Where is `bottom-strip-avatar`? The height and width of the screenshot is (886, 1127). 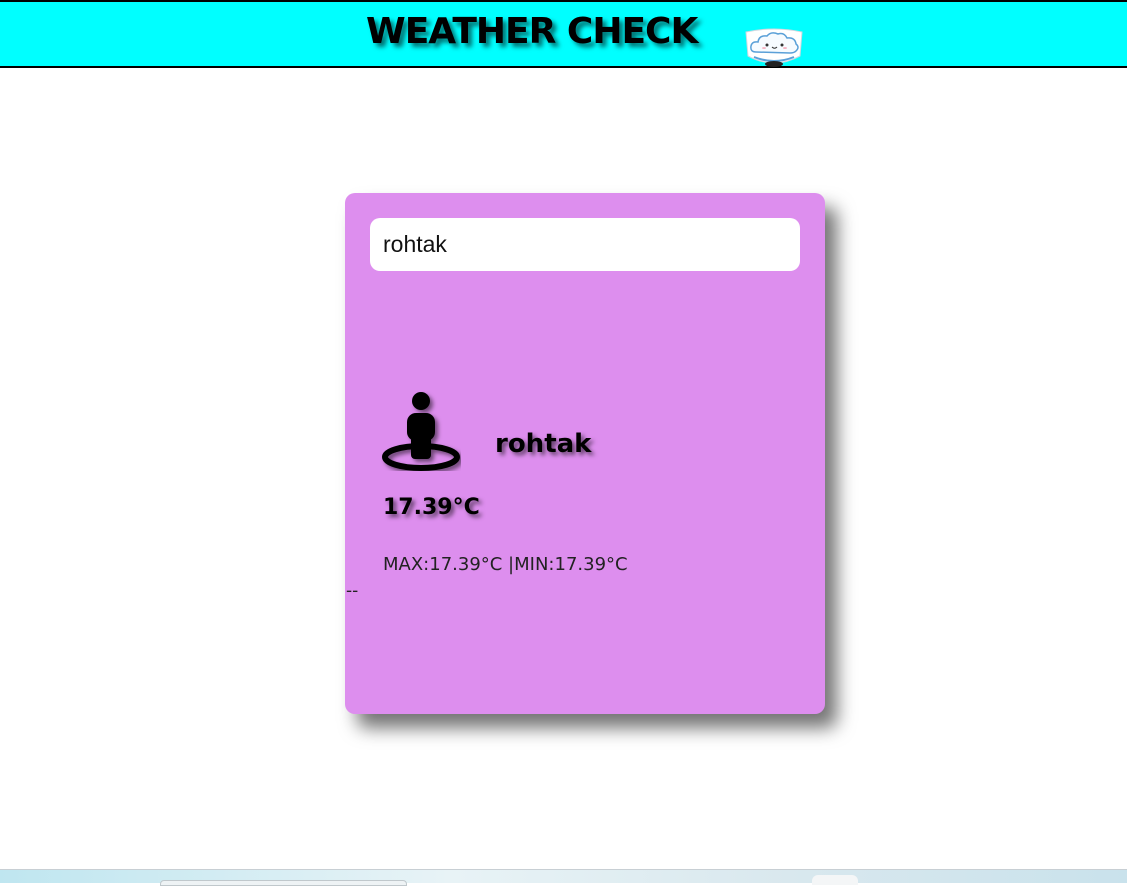
bottom-strip-avatar is located at coordinates (835, 880).